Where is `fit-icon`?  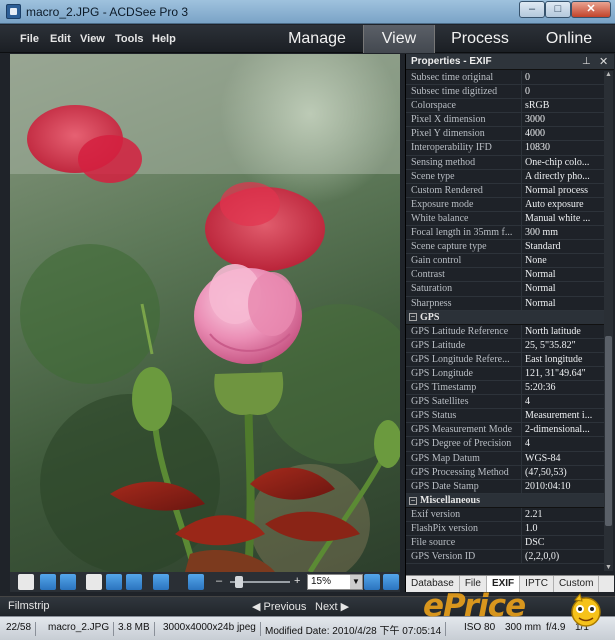
fit-icon is located at coordinates (196, 582).